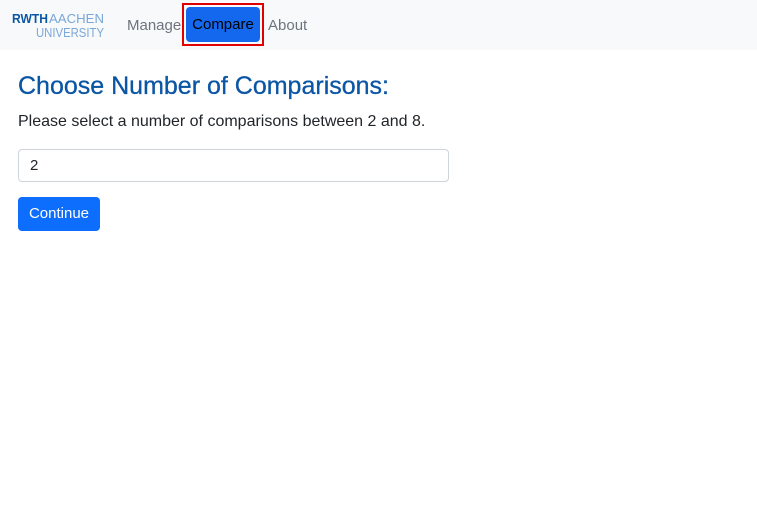 This screenshot has width=757, height=523. I want to click on svg-text: AACHEN, so click(76, 18).